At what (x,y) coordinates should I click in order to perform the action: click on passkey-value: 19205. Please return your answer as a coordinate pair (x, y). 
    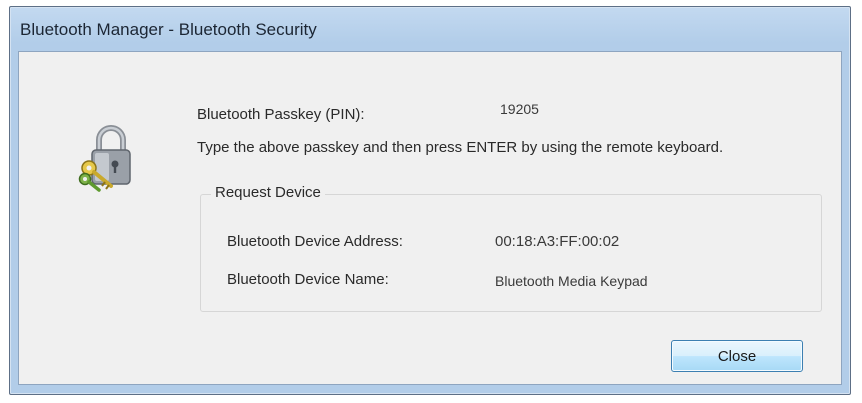
    Looking at the image, I should click on (519, 109).